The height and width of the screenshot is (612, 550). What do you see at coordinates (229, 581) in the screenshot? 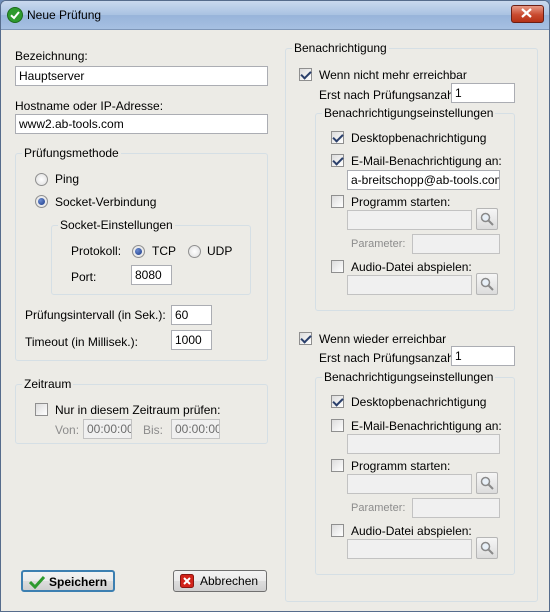
I see `cancel-label: Abbrechen` at bounding box center [229, 581].